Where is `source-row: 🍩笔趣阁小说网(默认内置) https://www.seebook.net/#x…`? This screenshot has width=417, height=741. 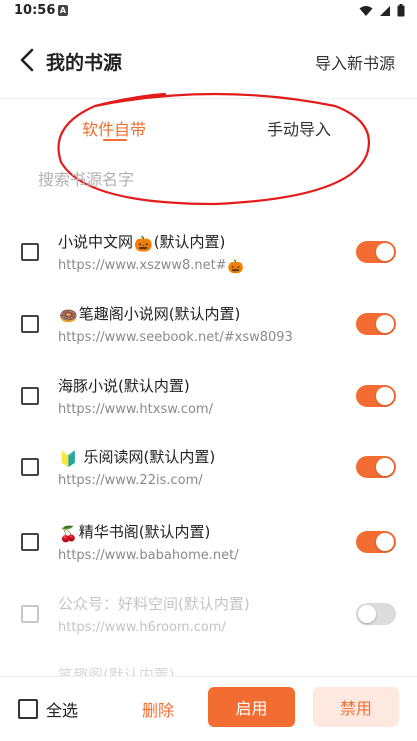
source-row: 🍩笔趣阁小说网(默认内置) https://www.seebook.net/#x… is located at coordinates (208, 325).